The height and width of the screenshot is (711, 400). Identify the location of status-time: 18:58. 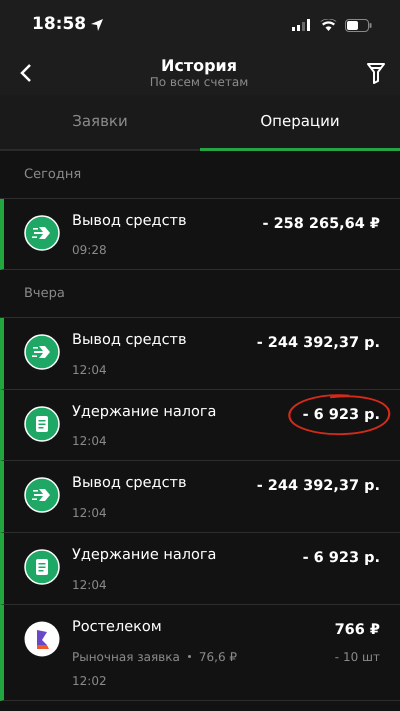
(59, 24).